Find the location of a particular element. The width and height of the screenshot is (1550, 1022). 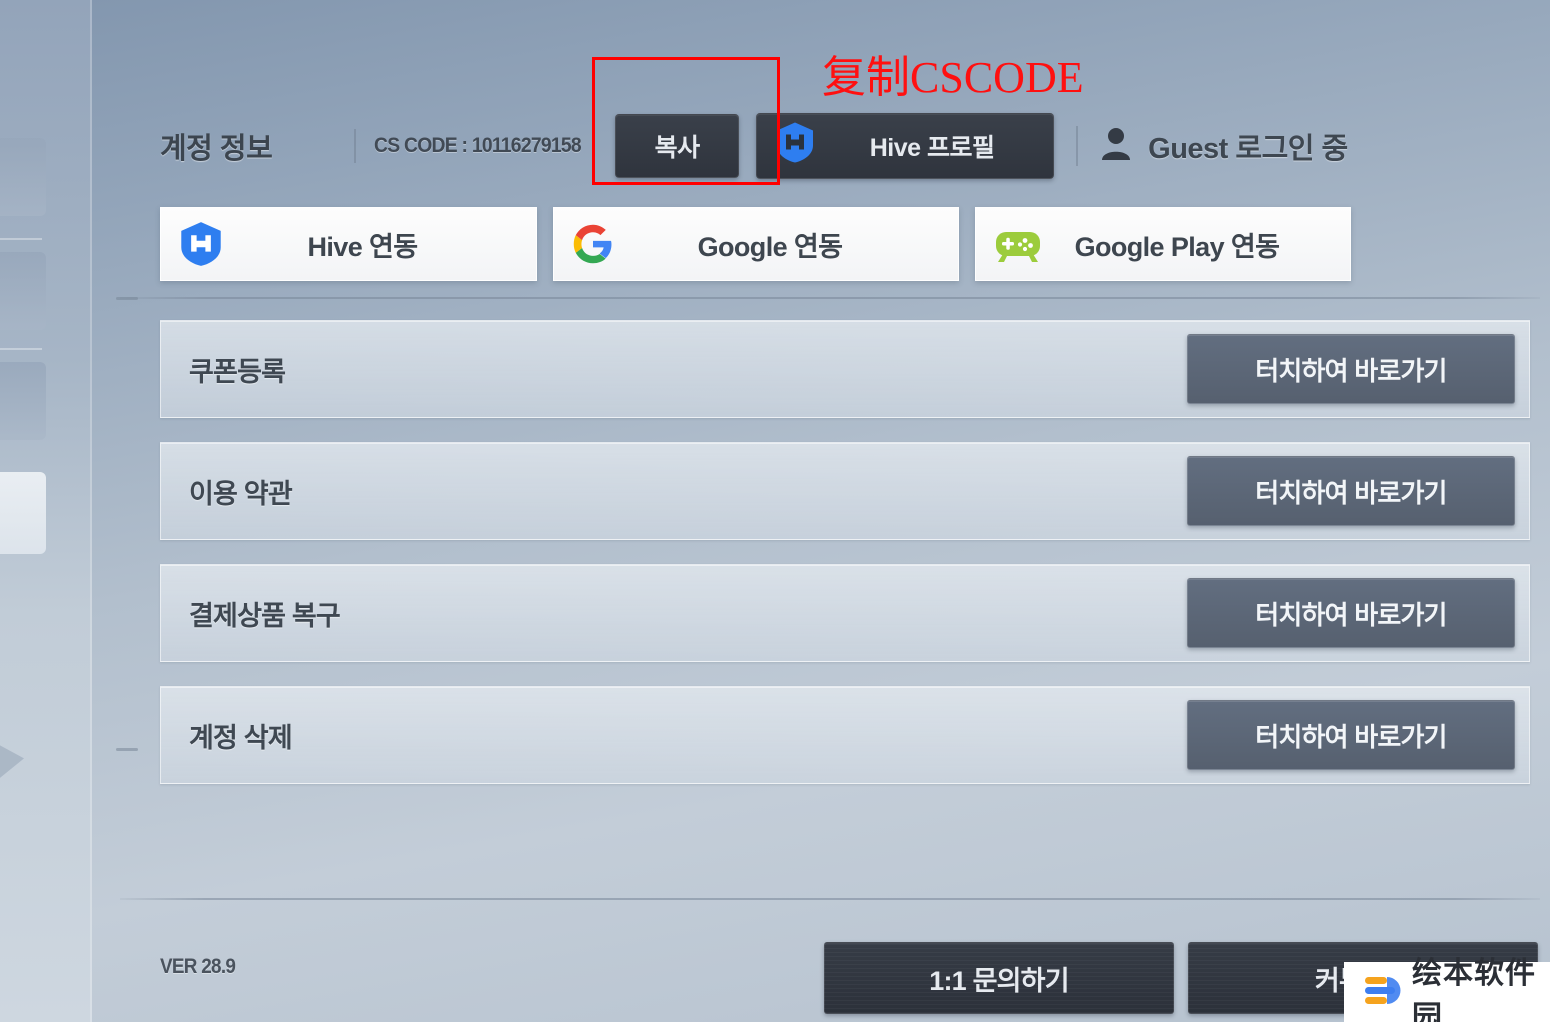

header-separator is located at coordinates (355, 146).